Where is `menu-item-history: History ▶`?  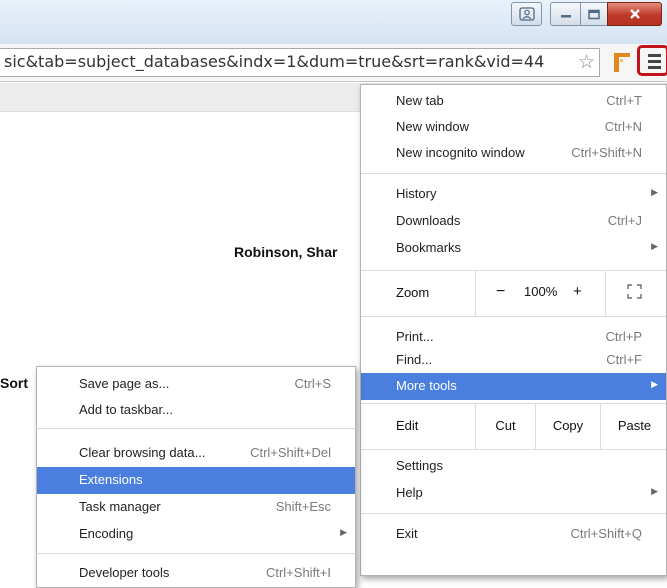
menu-item-history: History ▶ is located at coordinates (513, 194).